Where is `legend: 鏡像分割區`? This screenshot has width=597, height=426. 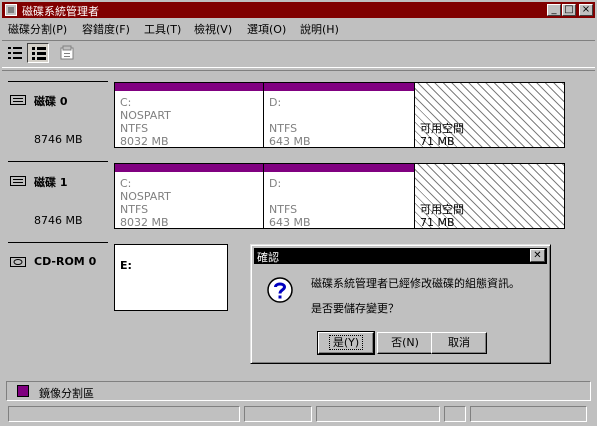
legend: 鏡像分割區 is located at coordinates (298, 391).